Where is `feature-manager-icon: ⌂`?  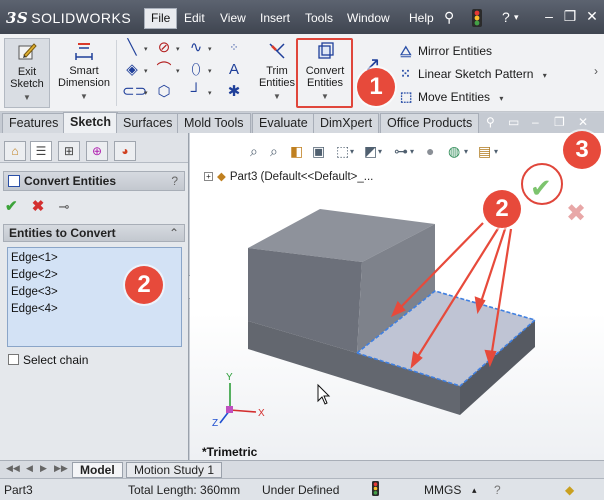 feature-manager-icon: ⌂ is located at coordinates (15, 151).